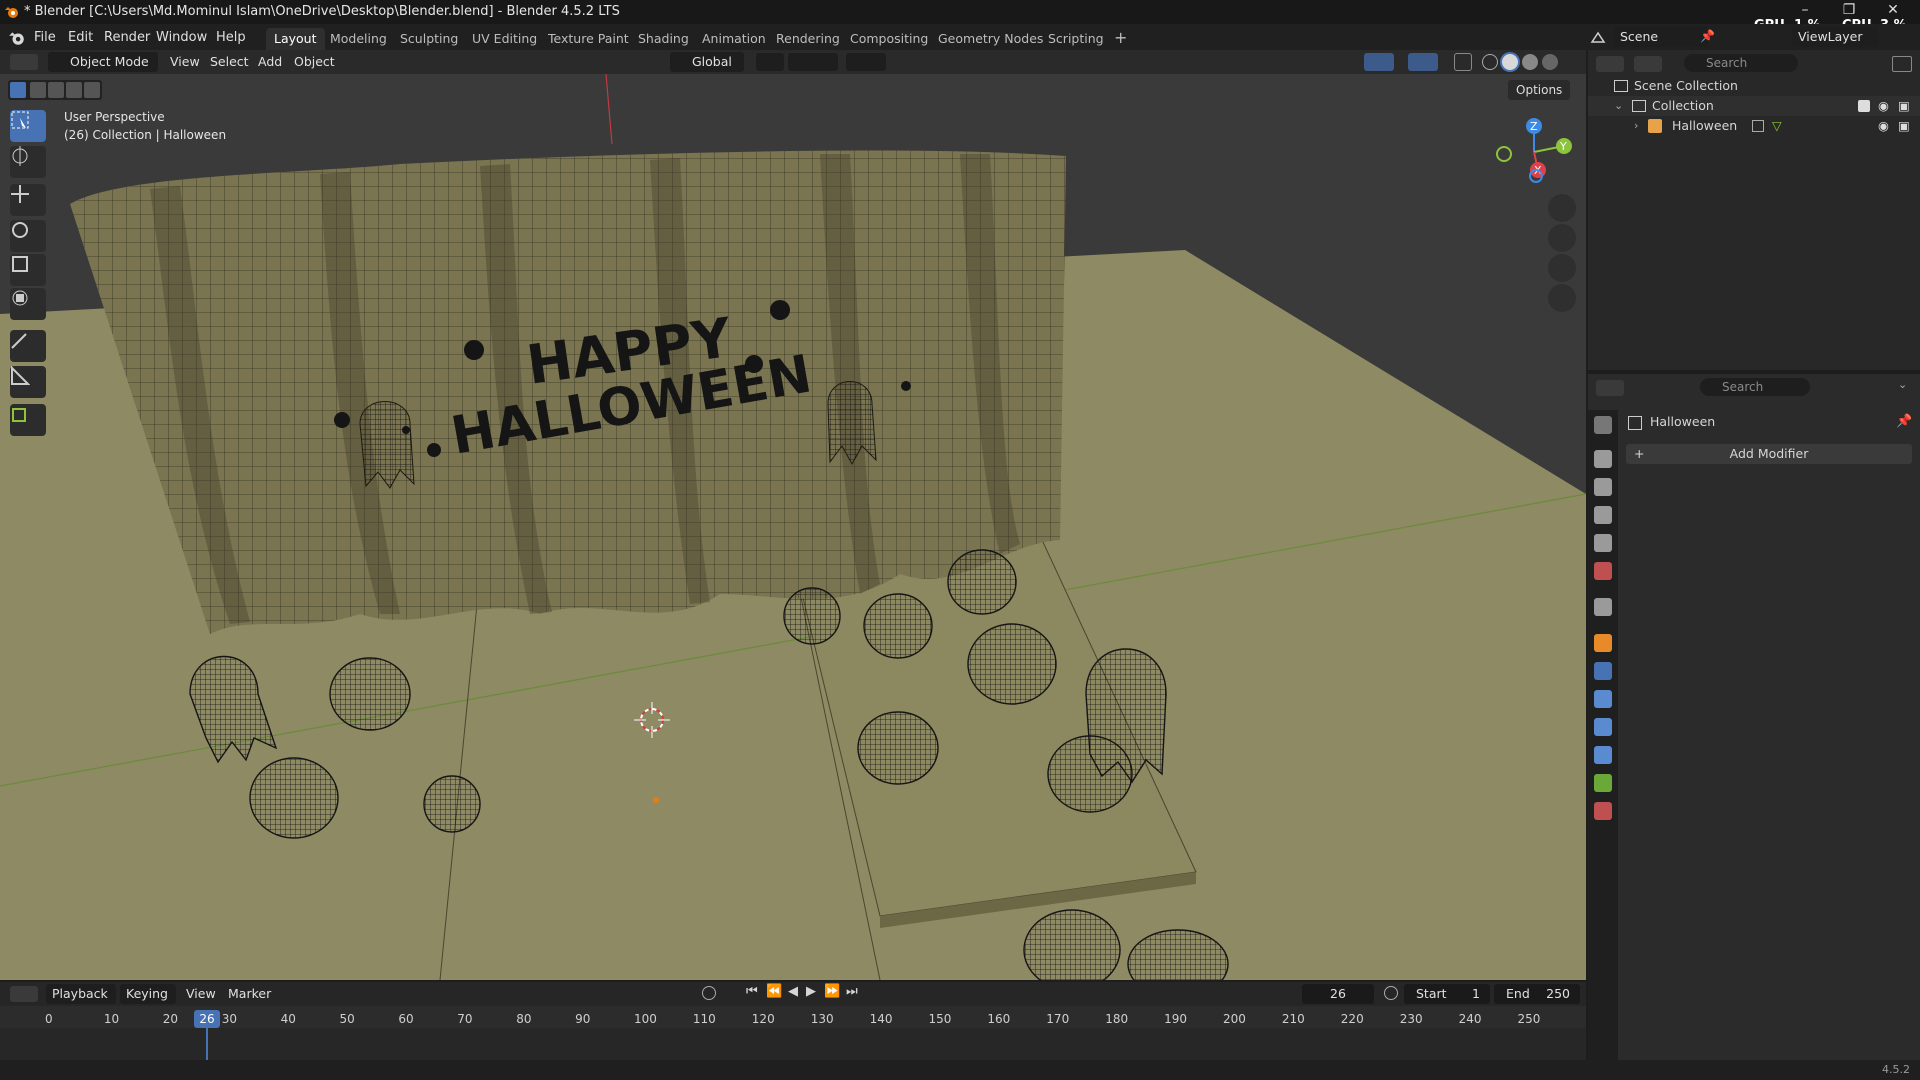  What do you see at coordinates (249, 994) in the screenshot?
I see `marker-menu: Marker` at bounding box center [249, 994].